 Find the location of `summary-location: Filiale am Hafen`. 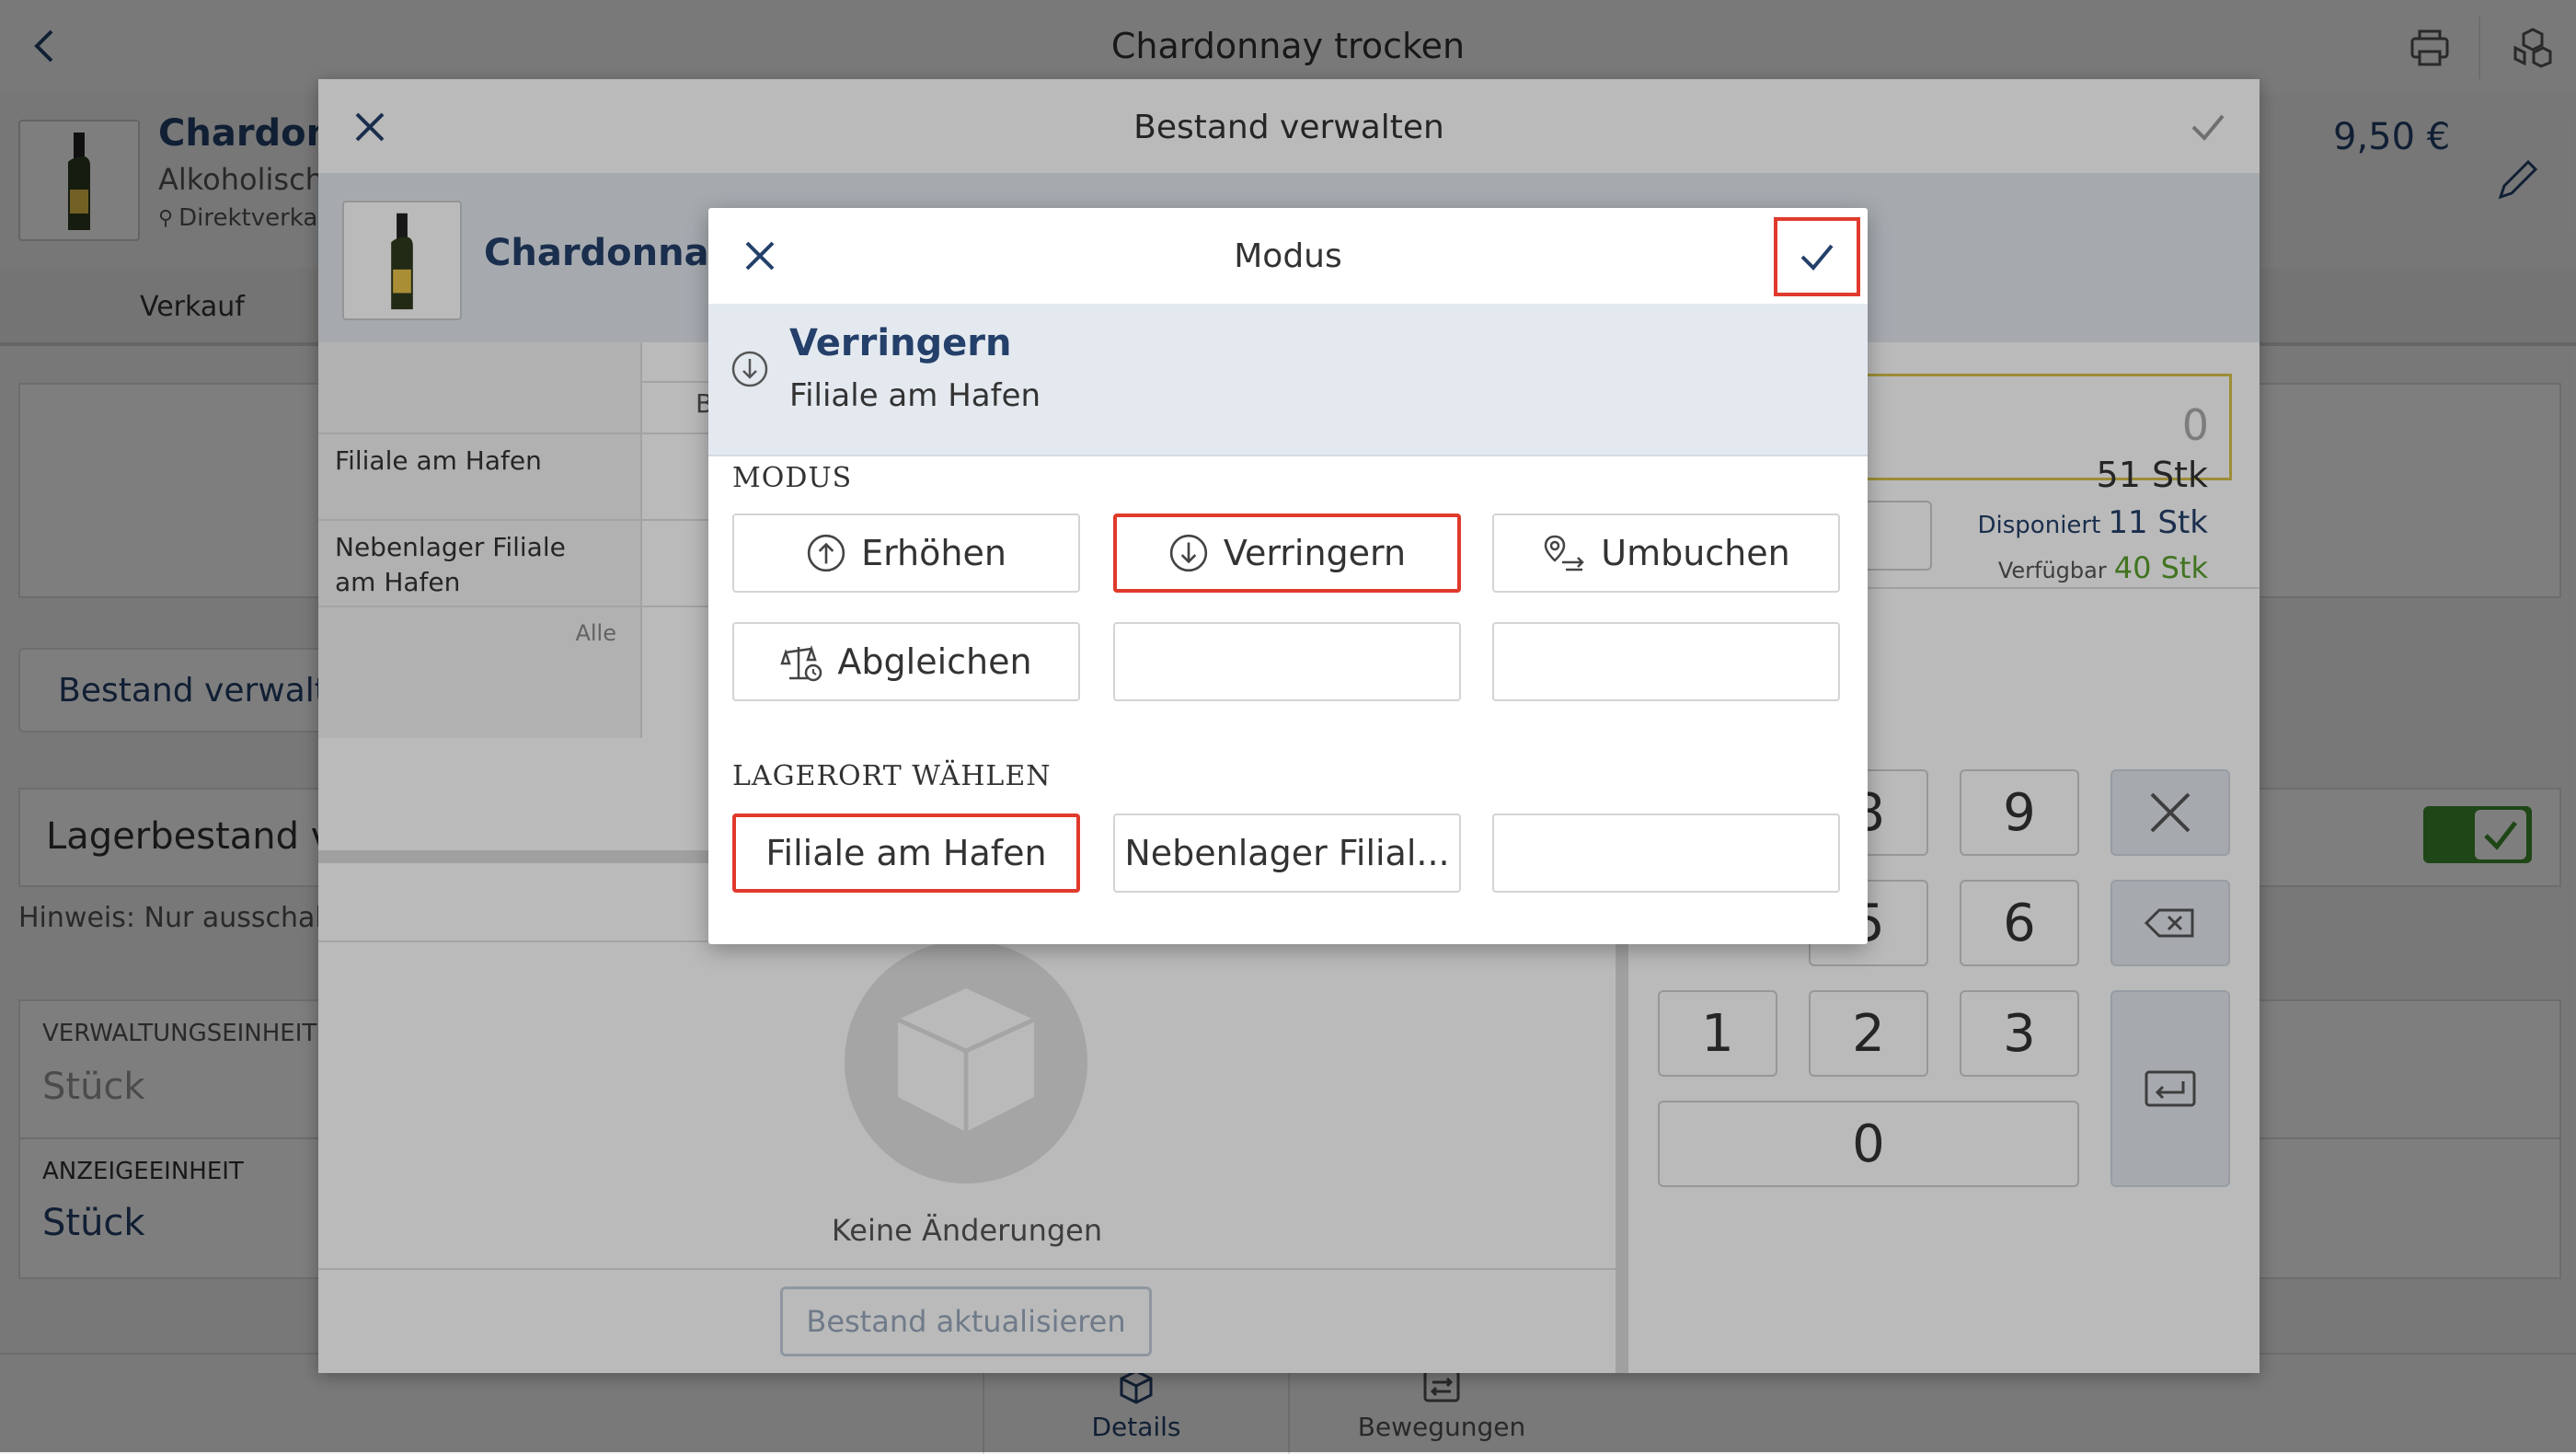

summary-location: Filiale am Hafen is located at coordinates (915, 395).